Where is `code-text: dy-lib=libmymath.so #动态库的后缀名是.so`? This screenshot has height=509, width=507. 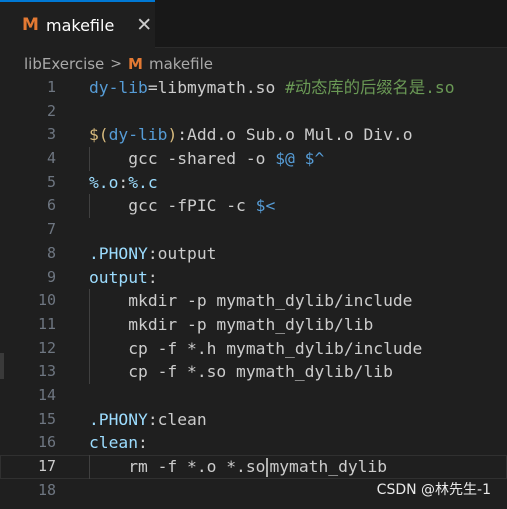
code-text: dy-lib=libmymath.so #动态库的后缀名是.so is located at coordinates (272, 88).